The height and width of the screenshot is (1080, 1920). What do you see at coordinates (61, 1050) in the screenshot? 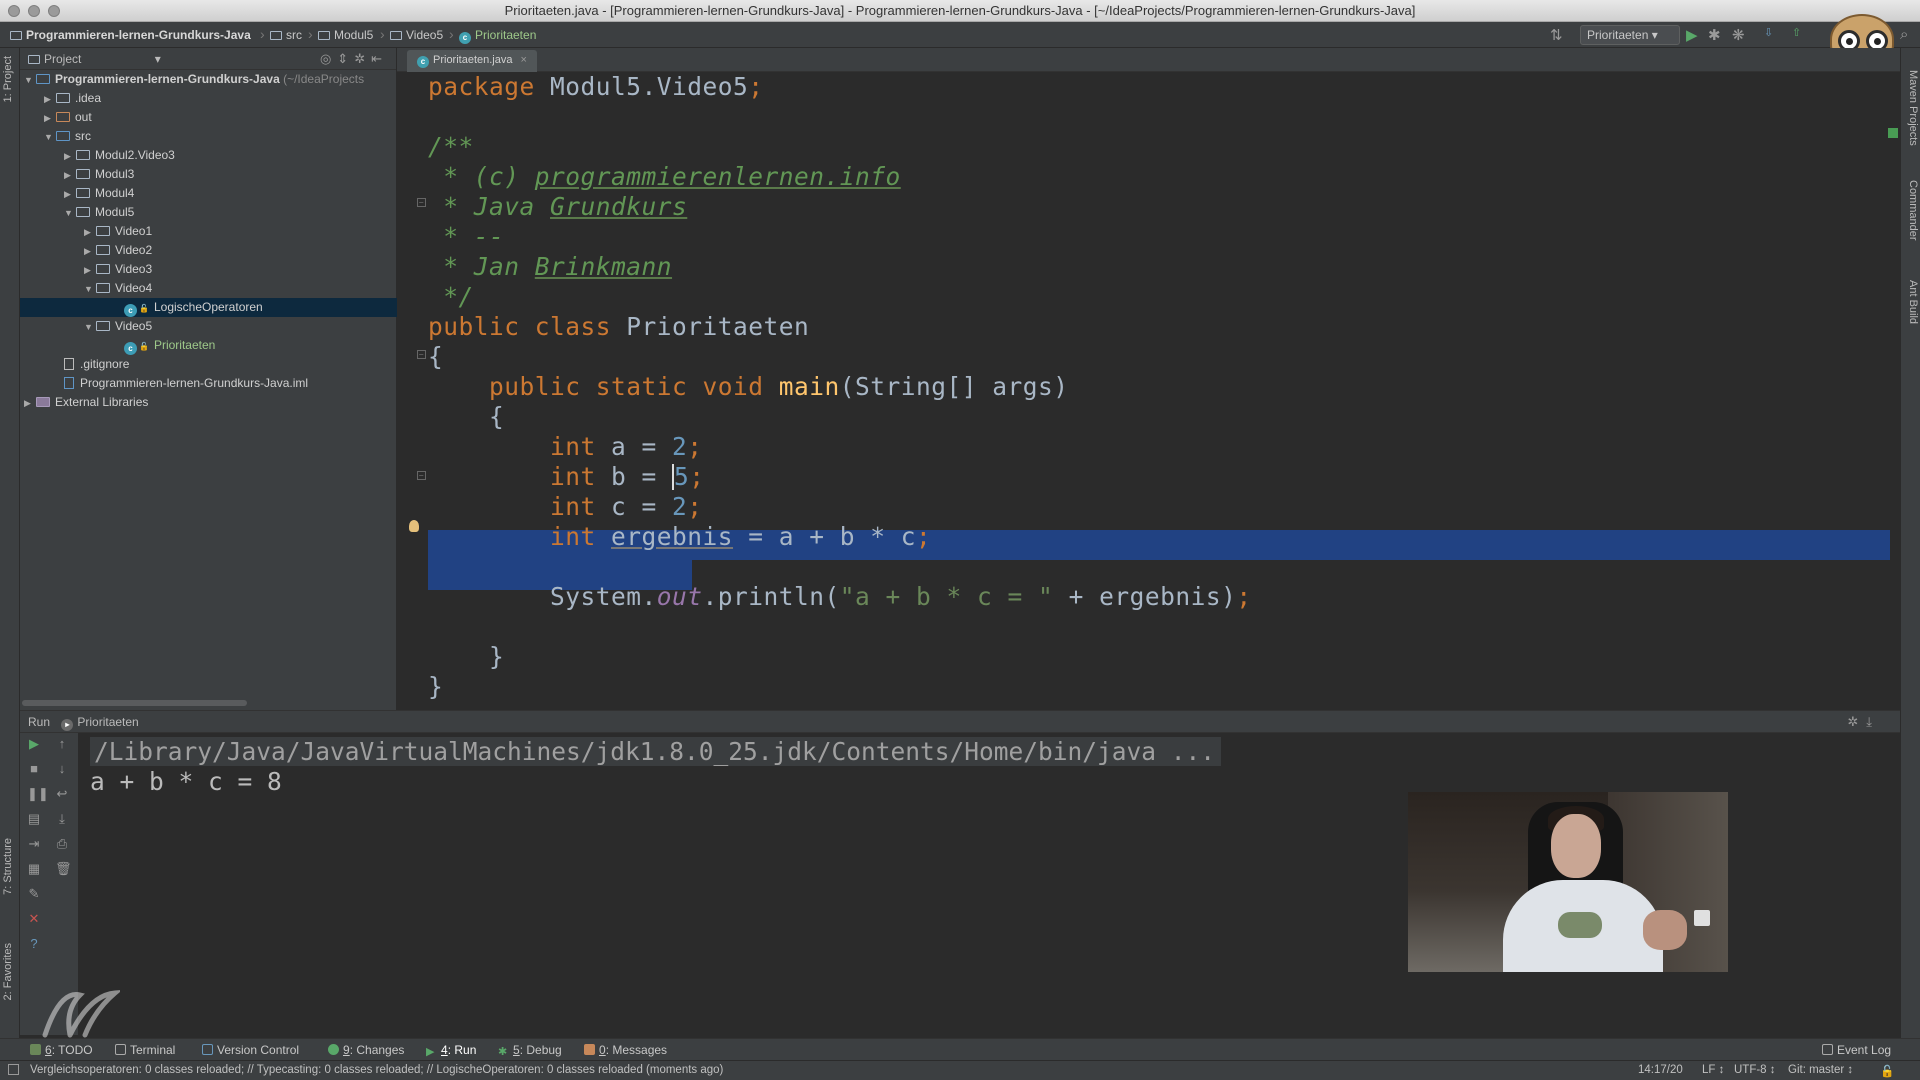
I see `tab-todo: 6: TODO` at bounding box center [61, 1050].